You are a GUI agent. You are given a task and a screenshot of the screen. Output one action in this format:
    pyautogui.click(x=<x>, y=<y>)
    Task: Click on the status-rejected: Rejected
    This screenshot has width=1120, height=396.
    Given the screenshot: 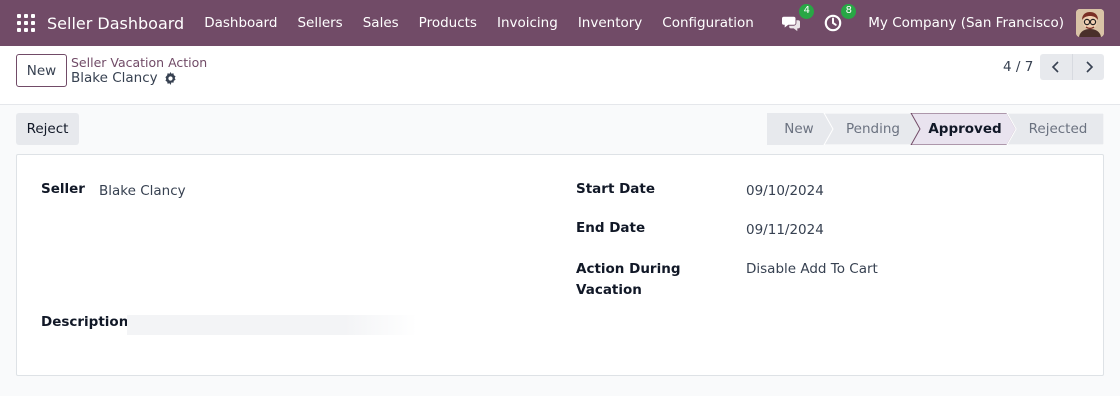 What is the action you would take?
    pyautogui.click(x=1058, y=129)
    